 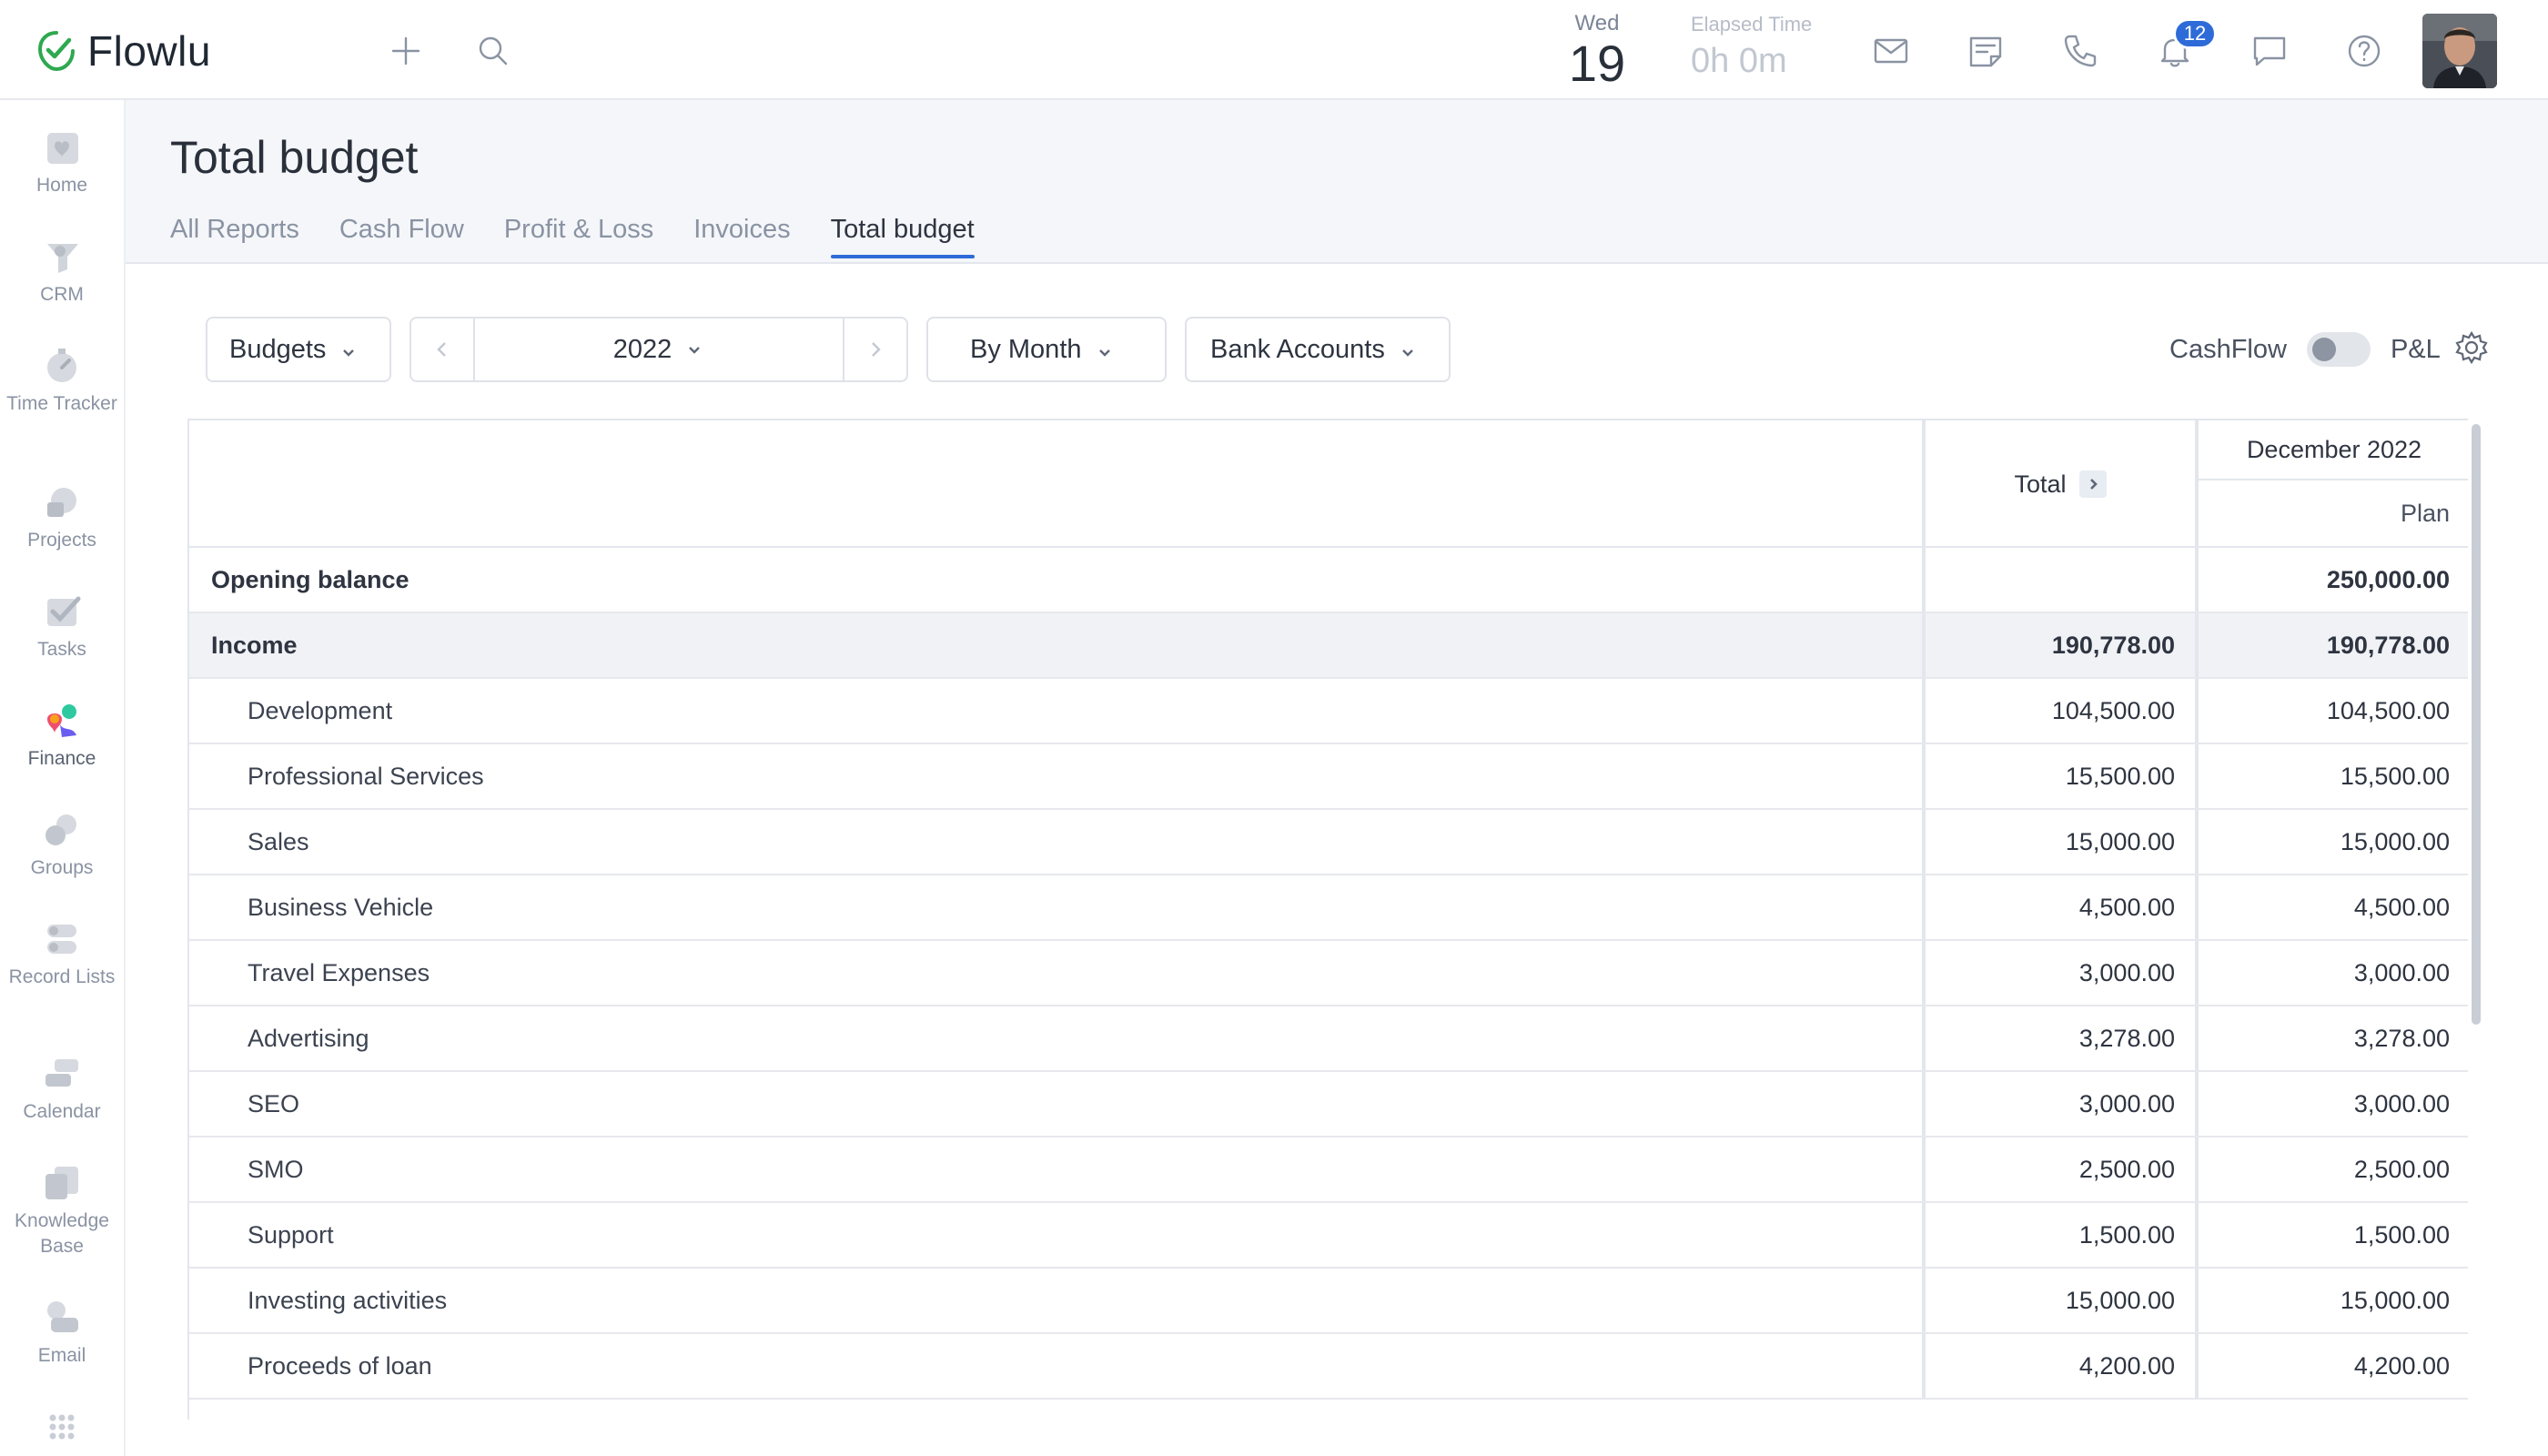 I want to click on bank-accounts-dropdown: Bank Accounts, so click(x=1318, y=349).